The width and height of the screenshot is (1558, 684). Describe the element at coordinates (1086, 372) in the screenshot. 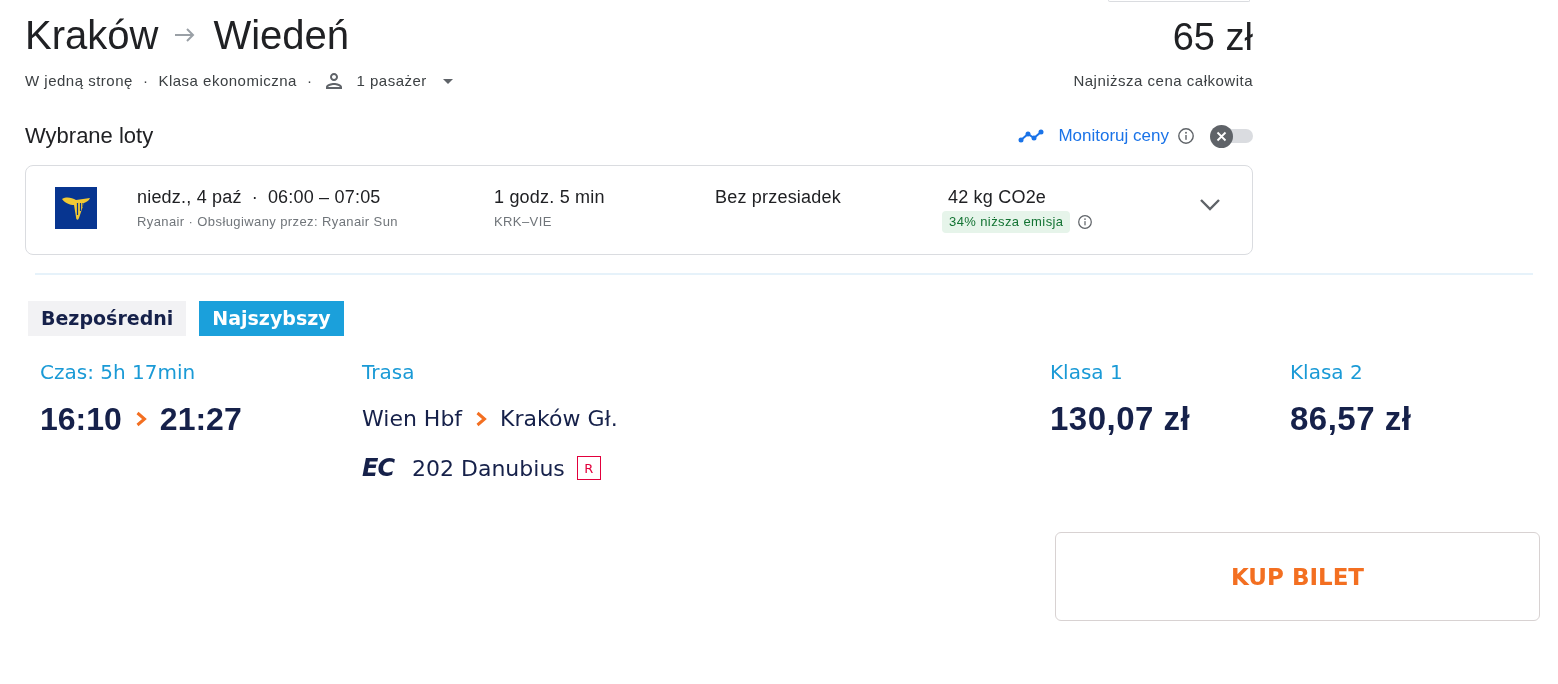

I see `fare-class-label: Klasa 1` at that location.